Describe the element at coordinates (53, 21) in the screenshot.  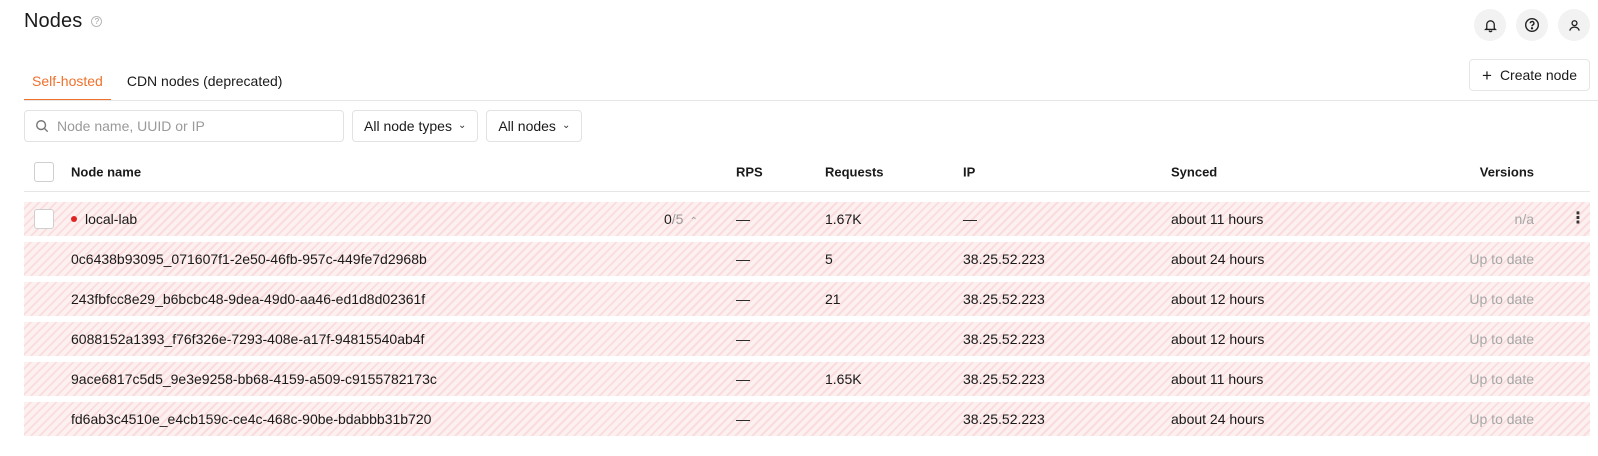
I see `page-title: Nodes` at that location.